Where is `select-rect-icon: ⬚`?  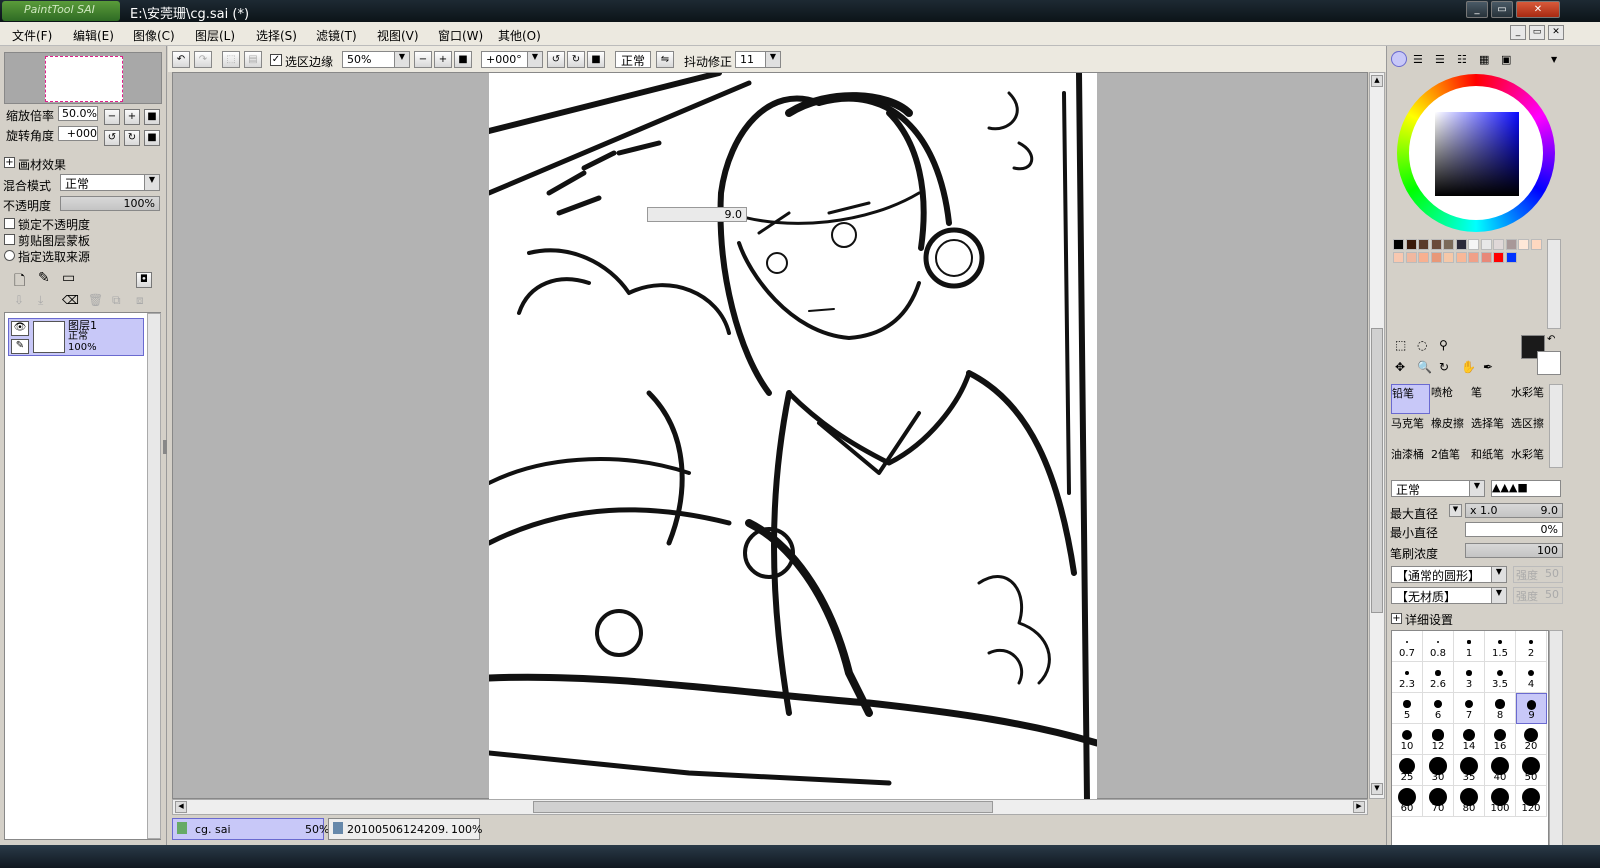
select-rect-icon: ⬚ is located at coordinates (1400, 345).